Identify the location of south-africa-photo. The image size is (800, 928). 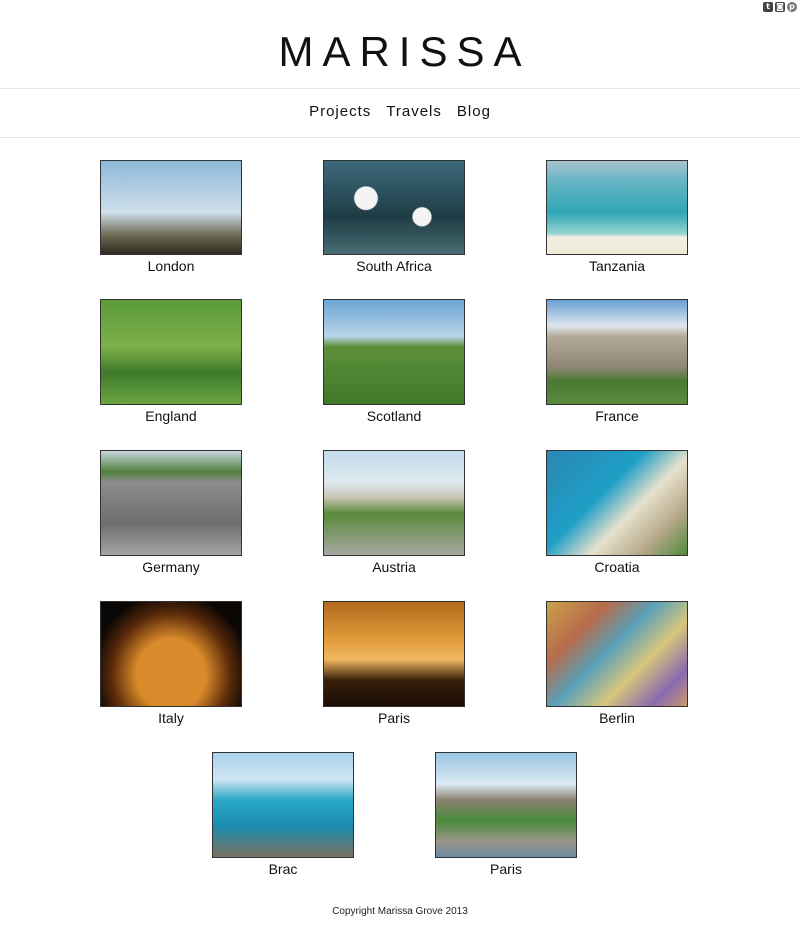
(394, 207).